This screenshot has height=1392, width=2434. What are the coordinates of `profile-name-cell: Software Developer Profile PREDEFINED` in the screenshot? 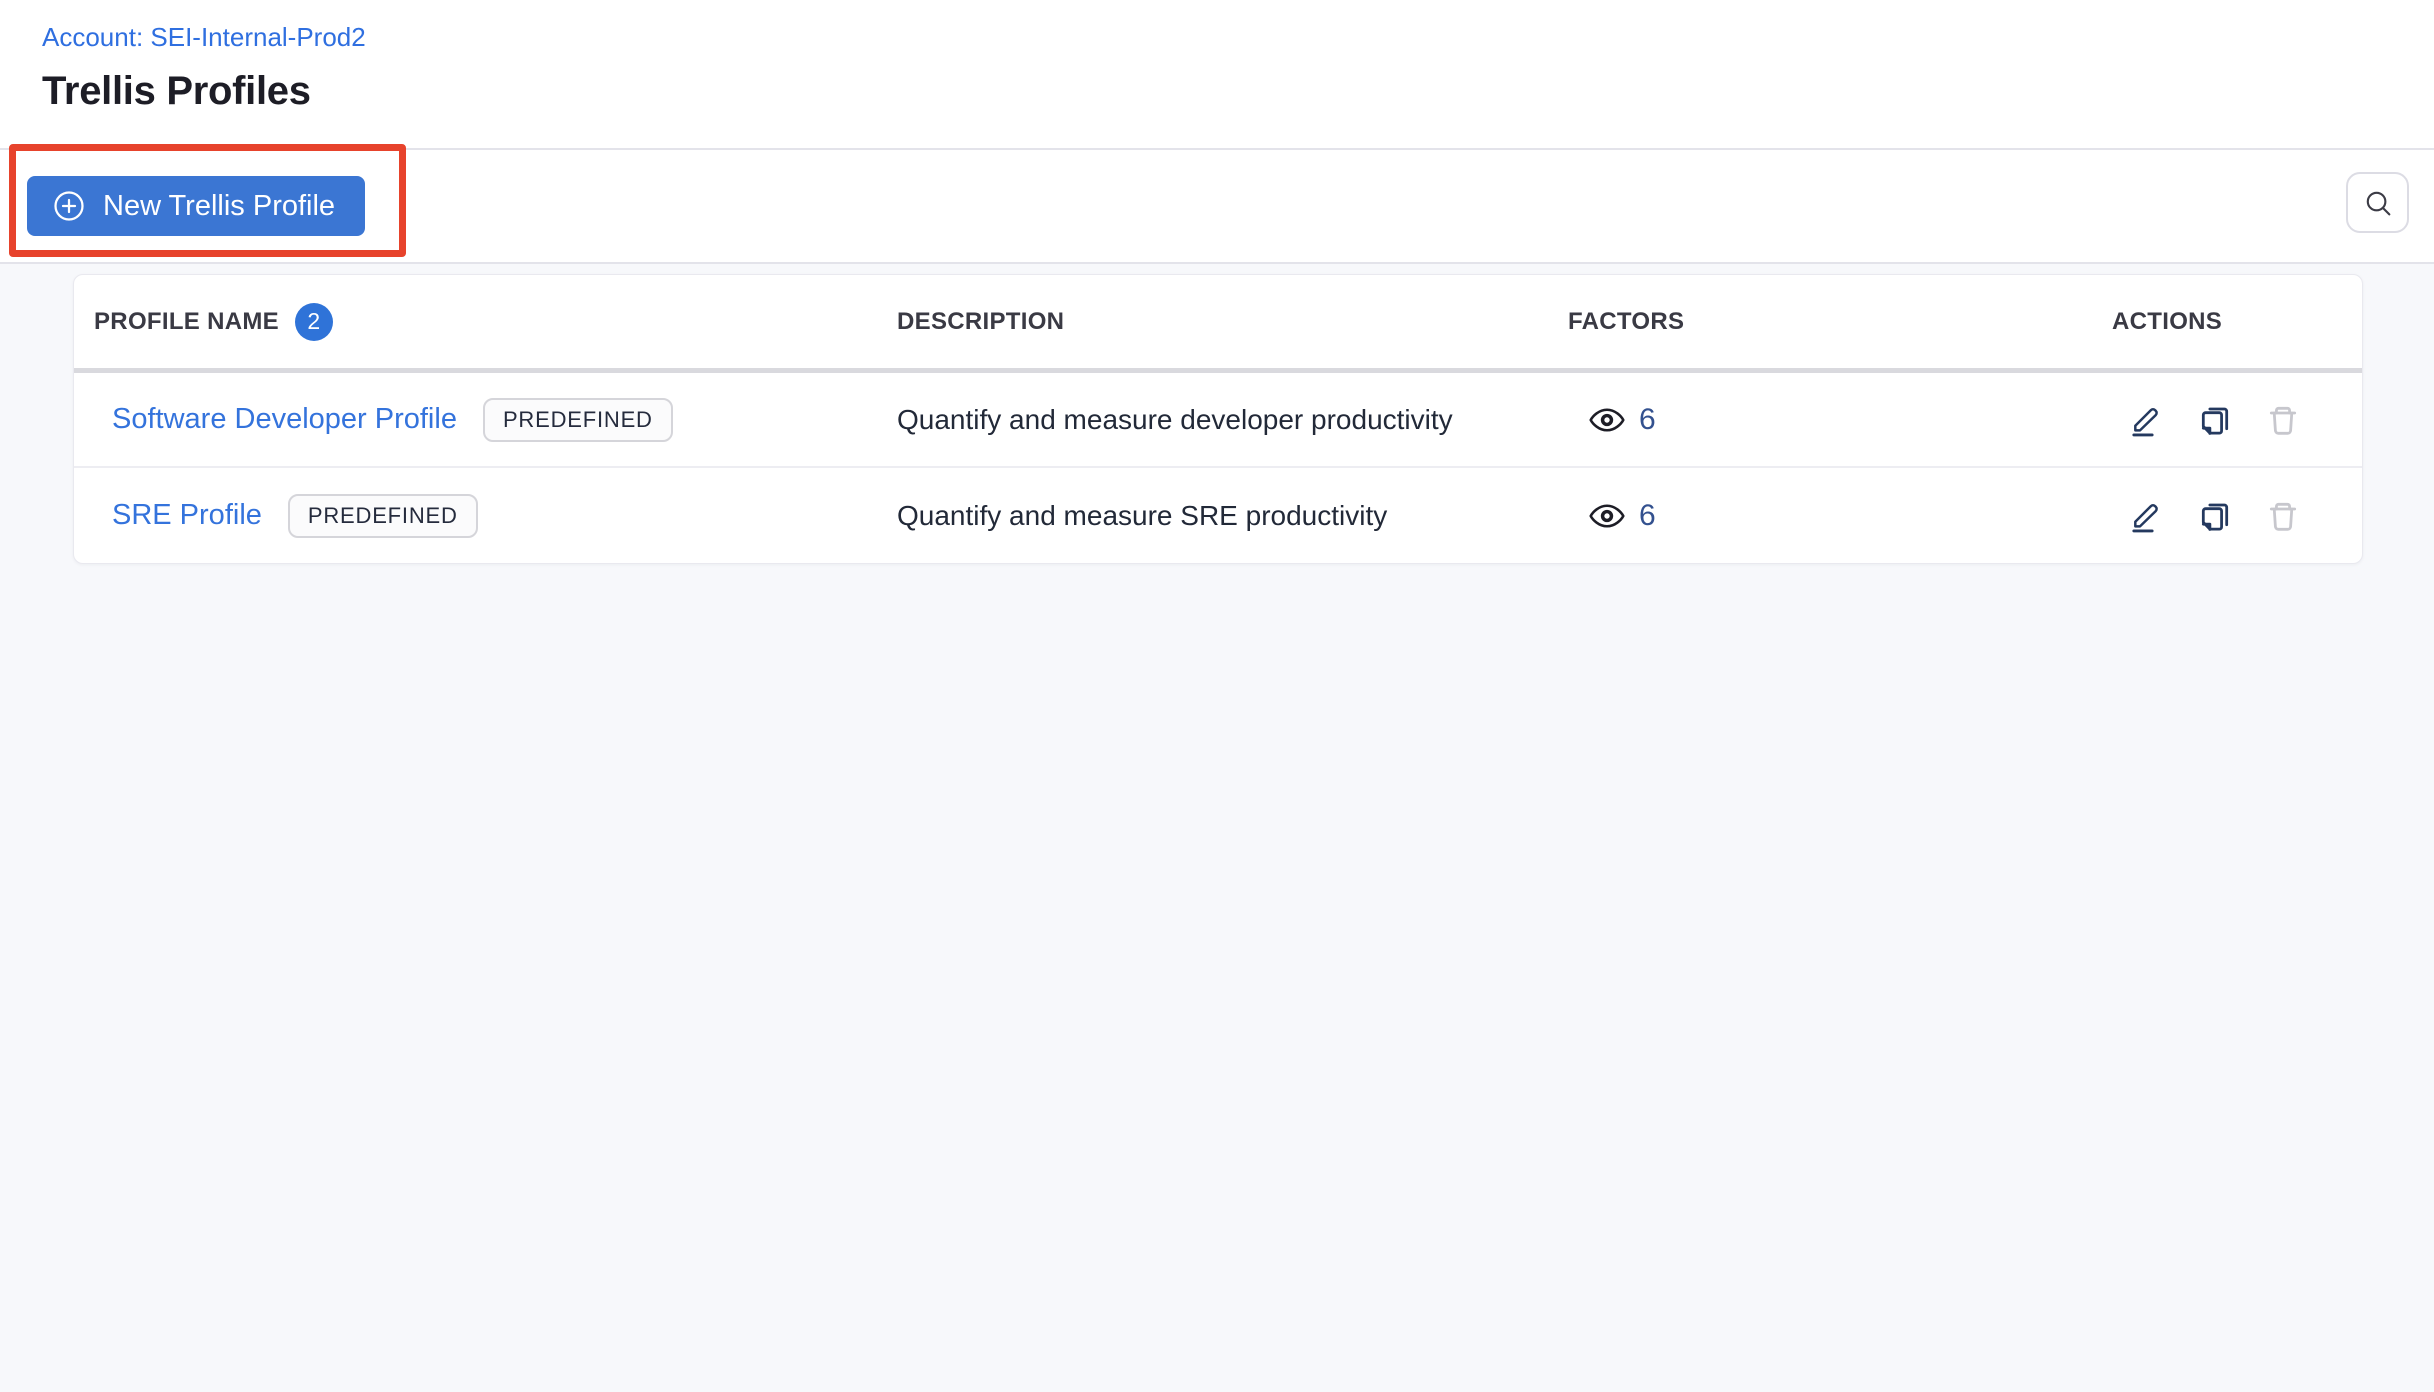 It's located at (485, 419).